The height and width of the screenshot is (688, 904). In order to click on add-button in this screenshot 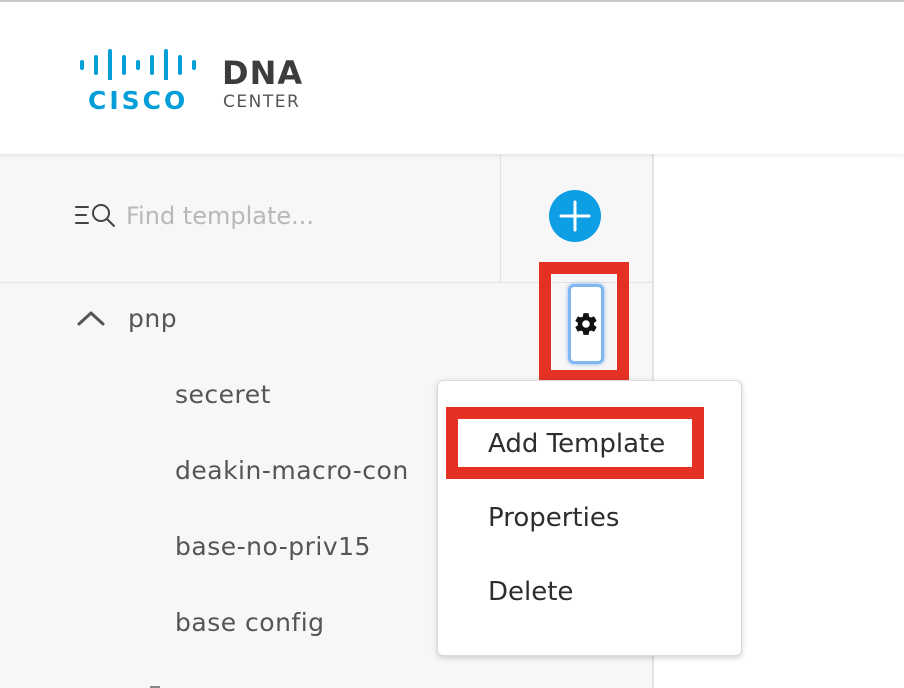, I will do `click(575, 216)`.